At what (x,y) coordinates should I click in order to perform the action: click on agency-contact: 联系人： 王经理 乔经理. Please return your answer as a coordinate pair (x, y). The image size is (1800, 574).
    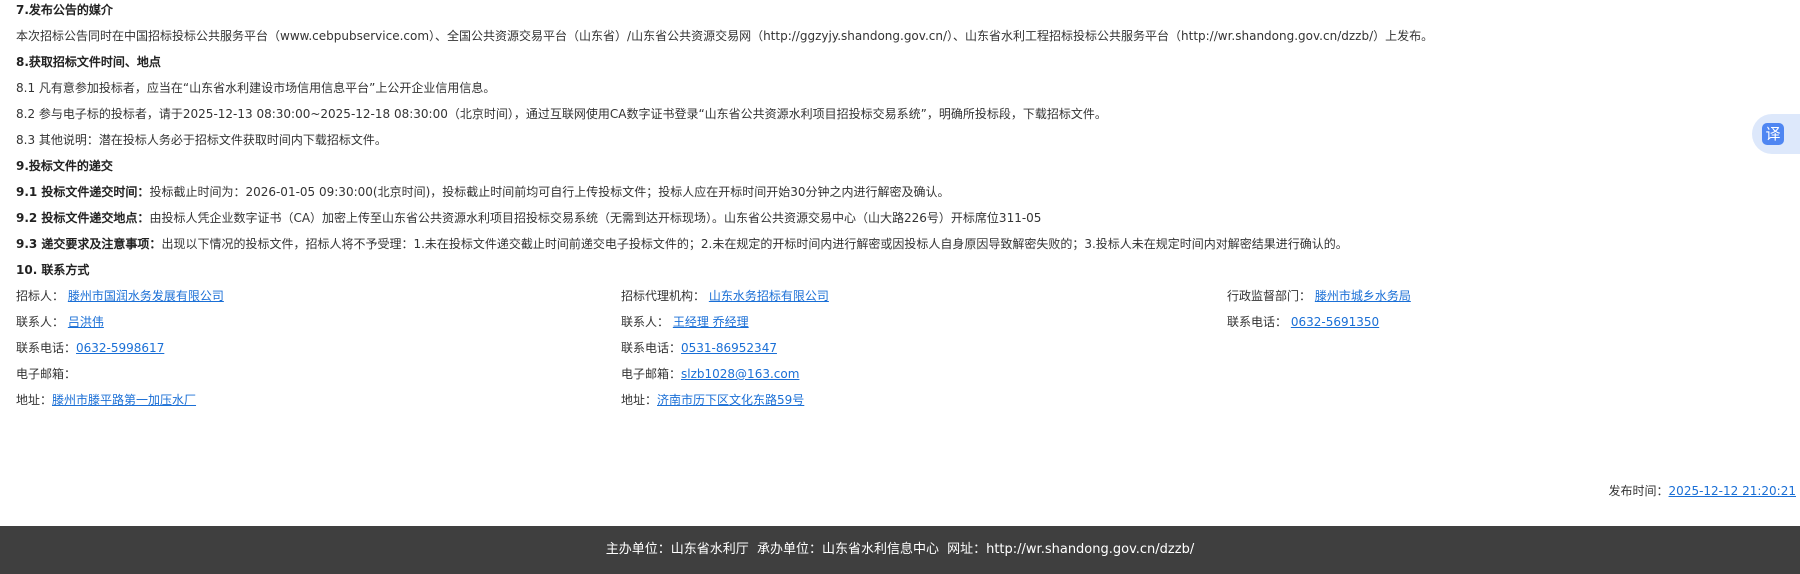
    Looking at the image, I should click on (685, 322).